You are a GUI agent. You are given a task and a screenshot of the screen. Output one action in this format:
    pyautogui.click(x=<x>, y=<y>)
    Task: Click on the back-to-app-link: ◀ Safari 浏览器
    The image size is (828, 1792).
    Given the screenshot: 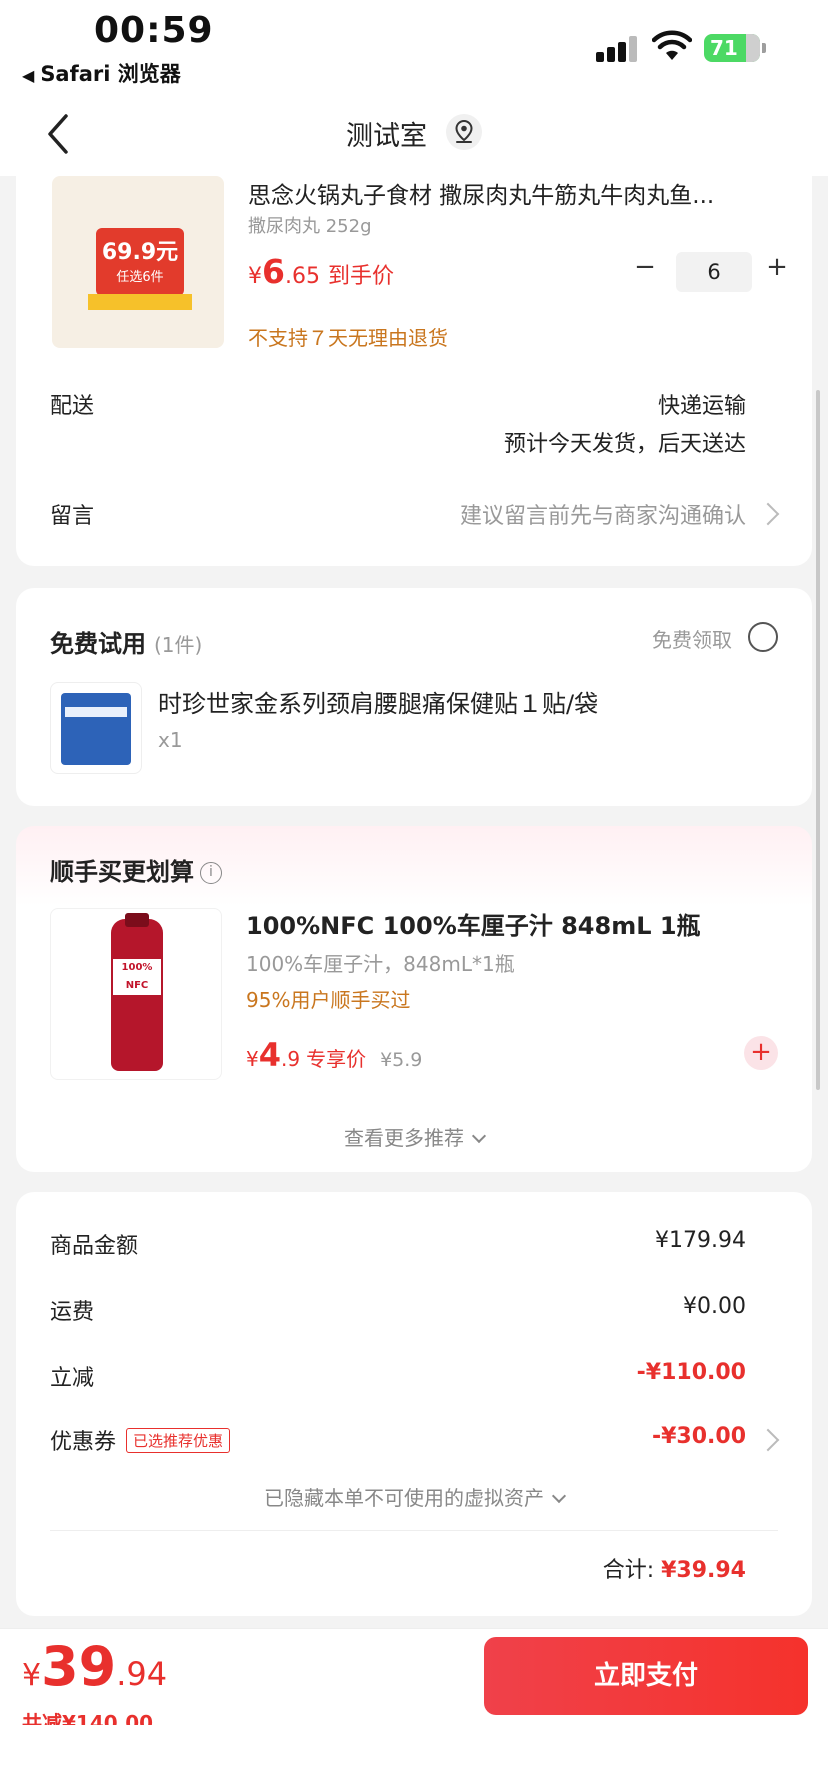 What is the action you would take?
    pyautogui.click(x=101, y=73)
    